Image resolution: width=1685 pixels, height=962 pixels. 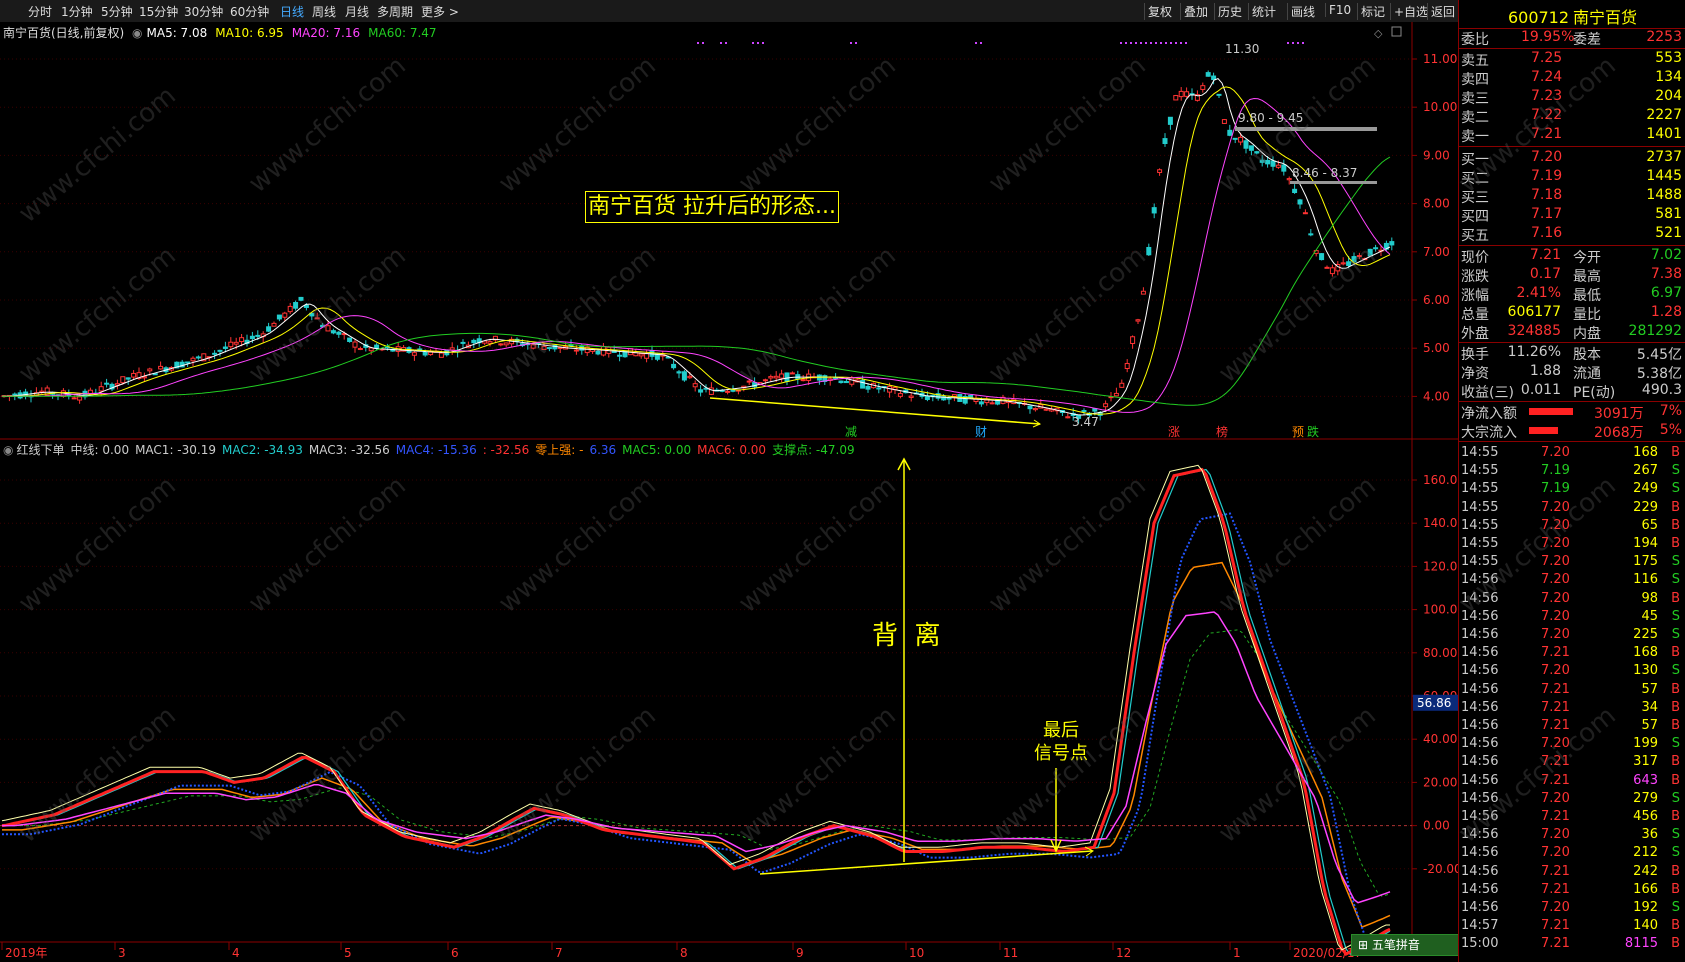 I want to click on bids-row: 买五 7.16 521, so click(x=1572, y=234).